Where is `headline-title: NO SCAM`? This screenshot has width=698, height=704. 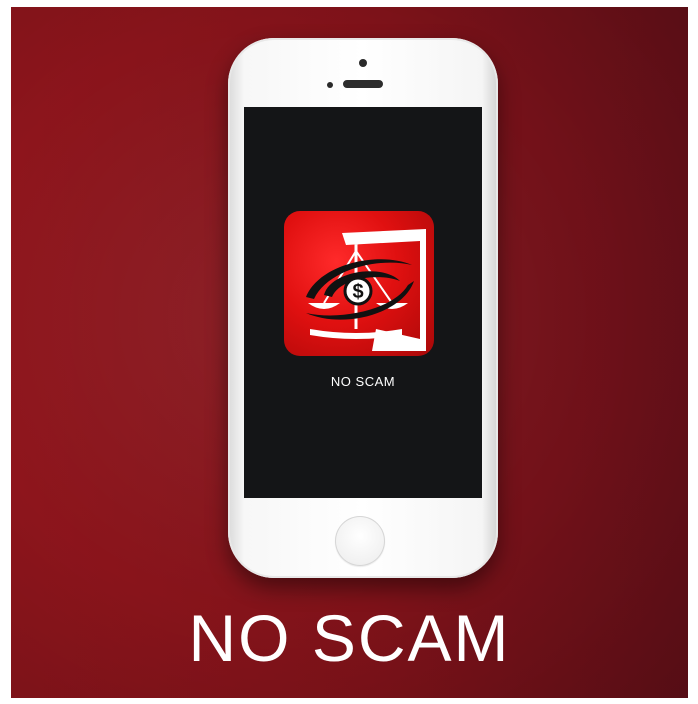 headline-title: NO SCAM is located at coordinates (349, 638).